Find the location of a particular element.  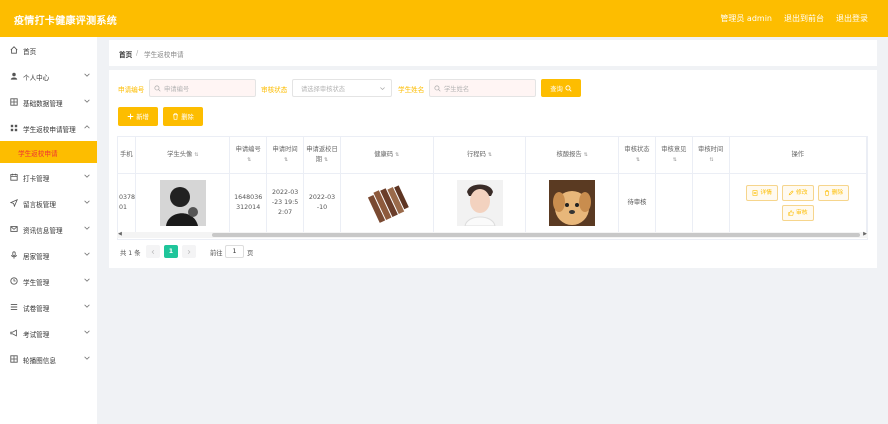

next-page-button is located at coordinates (189, 251).